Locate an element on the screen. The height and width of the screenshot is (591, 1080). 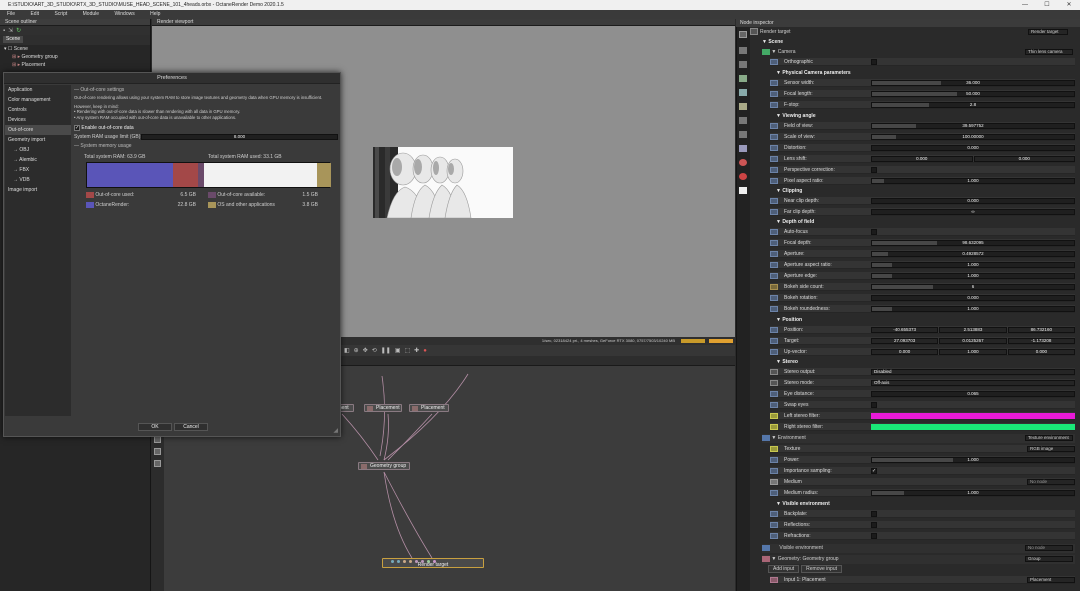
nav-controls: Controls is located at coordinates (38, 110).